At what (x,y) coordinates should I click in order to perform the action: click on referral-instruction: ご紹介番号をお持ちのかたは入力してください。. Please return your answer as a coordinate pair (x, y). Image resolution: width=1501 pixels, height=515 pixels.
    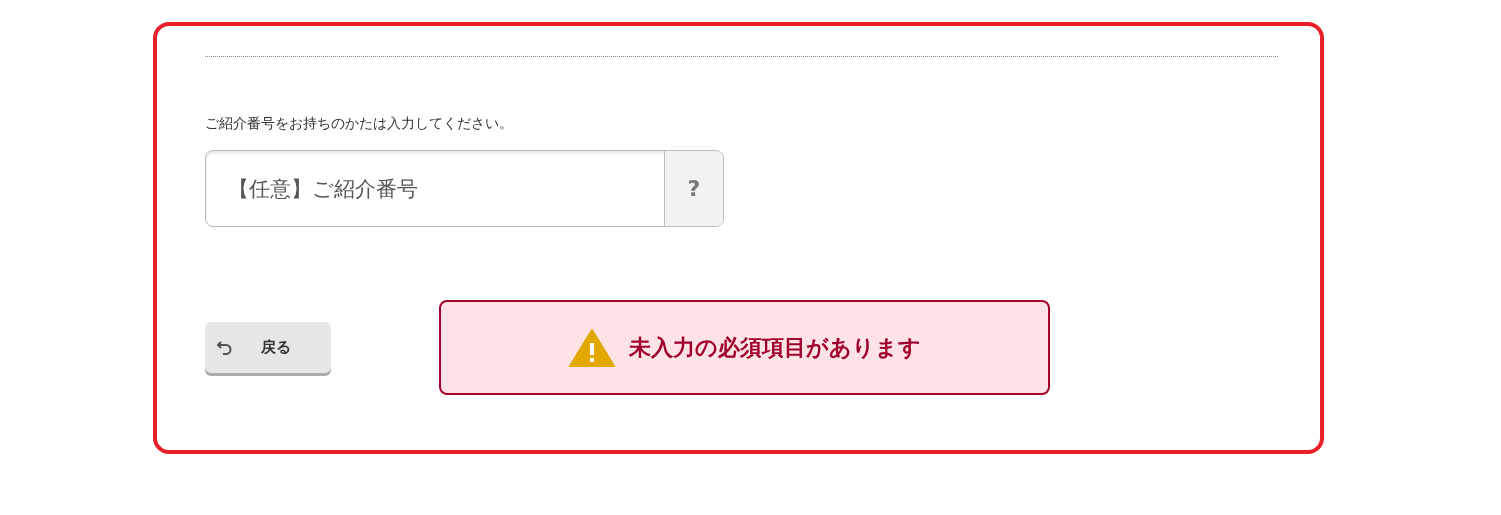
    Looking at the image, I should click on (359, 124).